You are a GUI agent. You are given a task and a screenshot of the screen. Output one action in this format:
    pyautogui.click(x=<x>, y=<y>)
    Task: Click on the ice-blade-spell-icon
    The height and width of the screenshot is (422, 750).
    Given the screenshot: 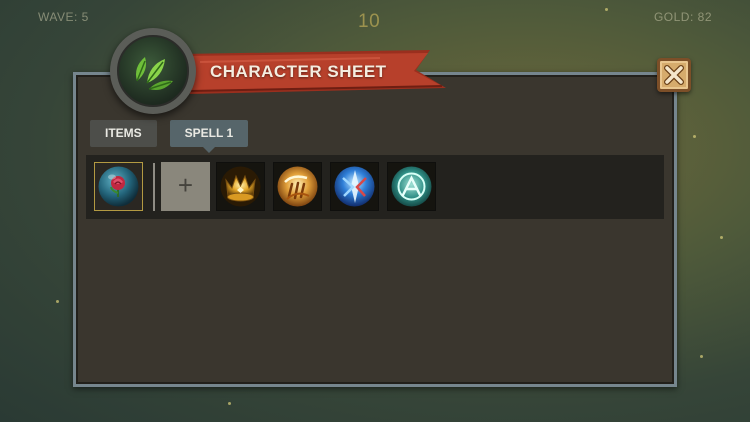 What is the action you would take?
    pyautogui.click(x=354, y=186)
    